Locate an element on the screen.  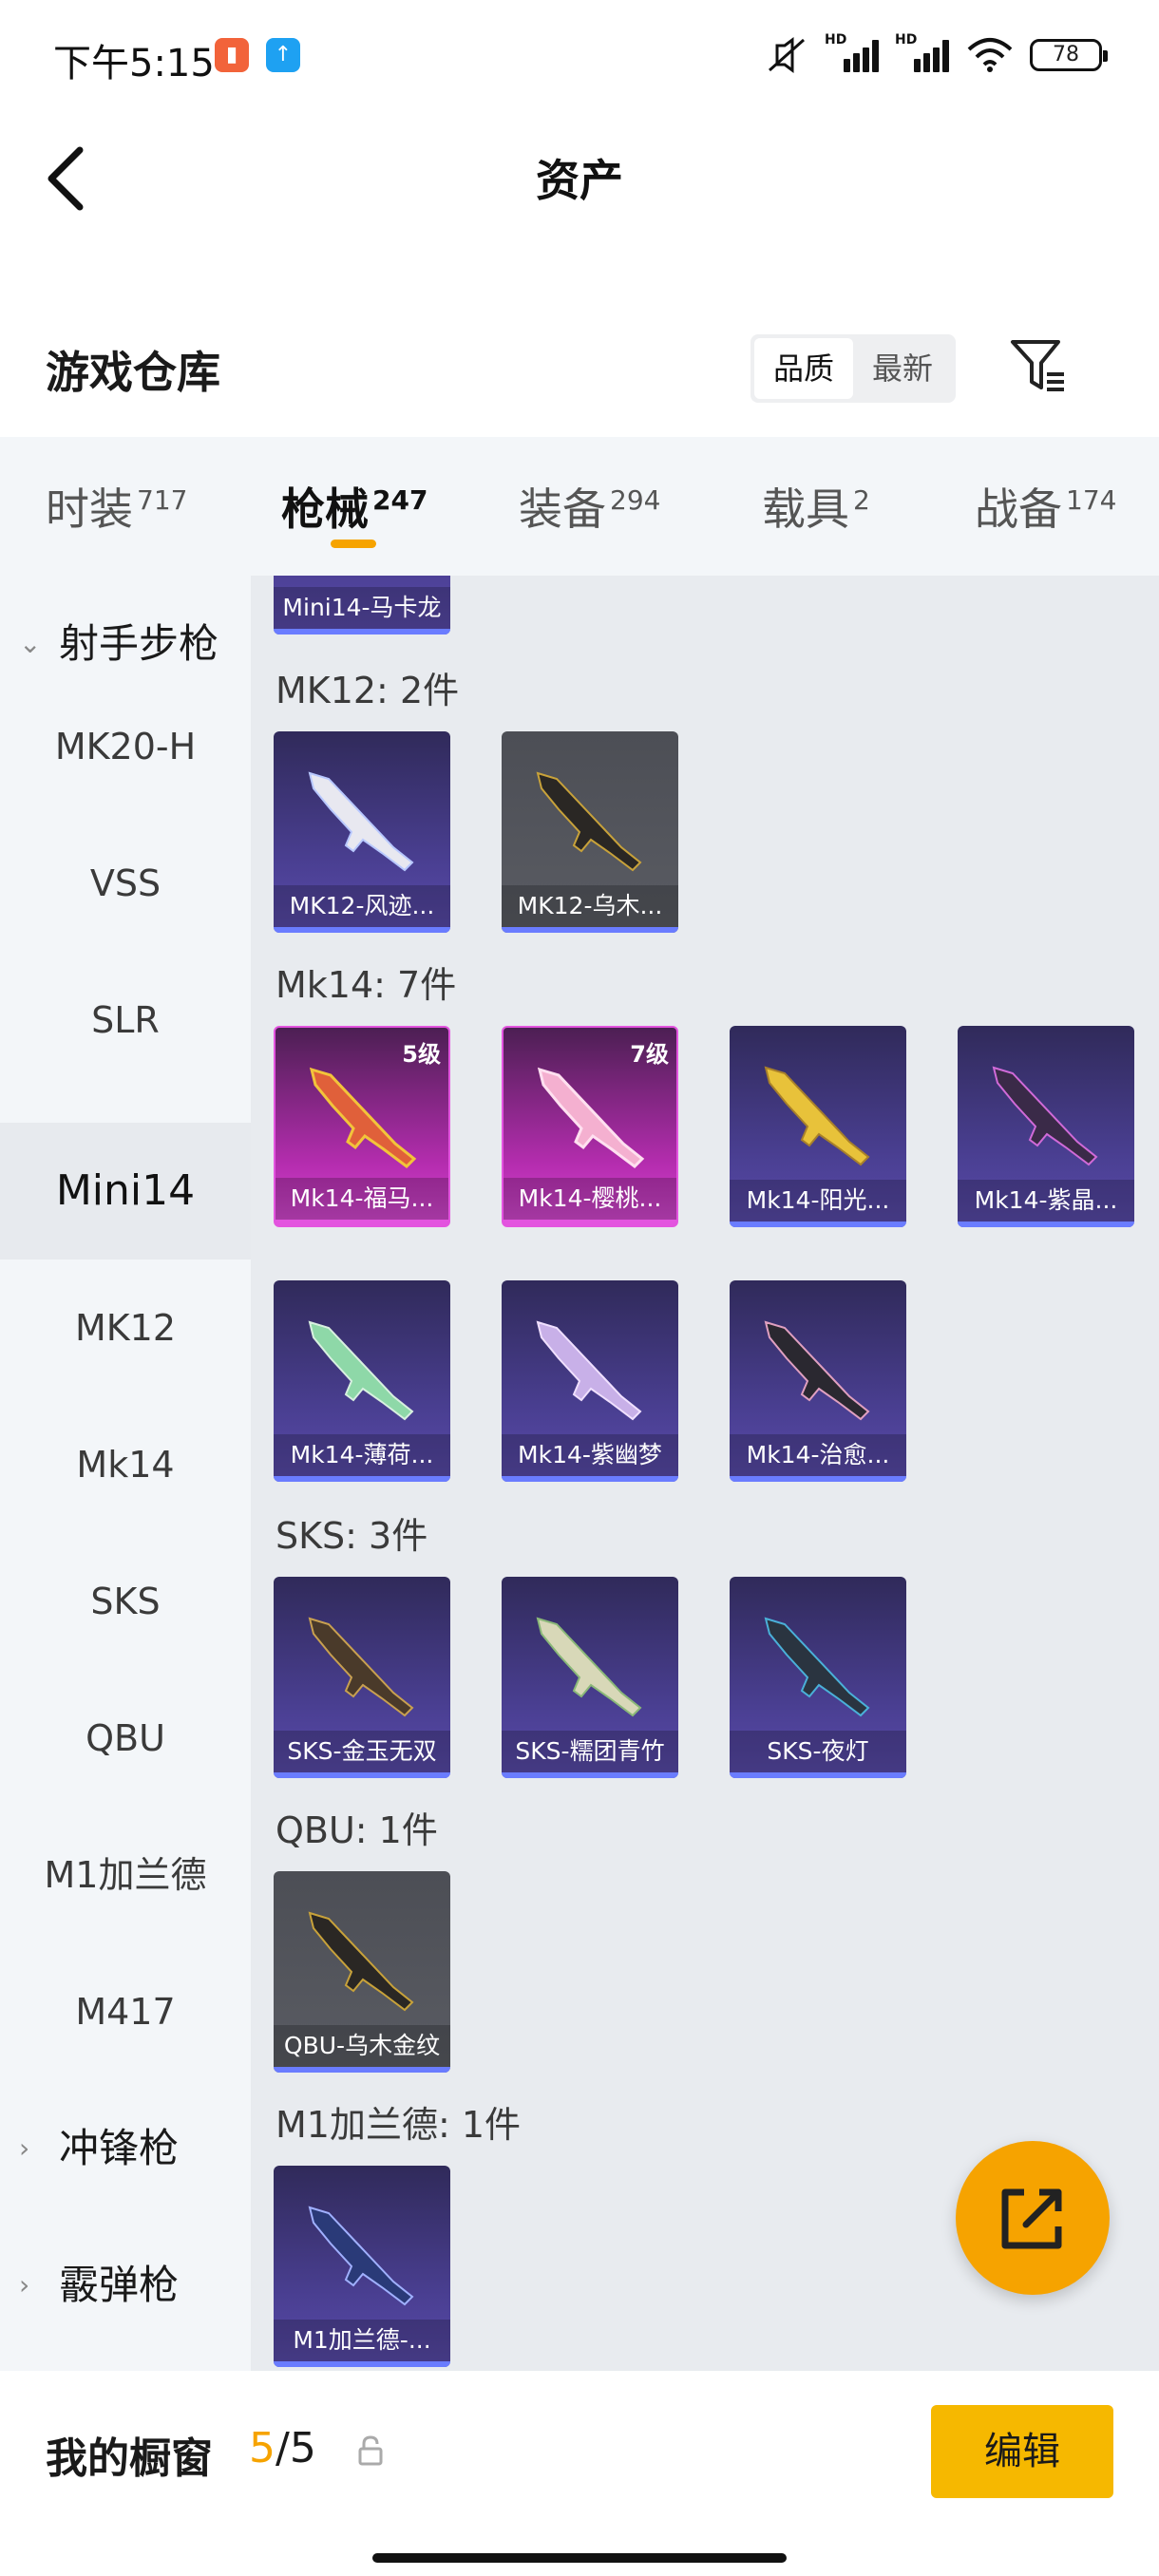
showcase-total: /5 is located at coordinates (296, 2448).